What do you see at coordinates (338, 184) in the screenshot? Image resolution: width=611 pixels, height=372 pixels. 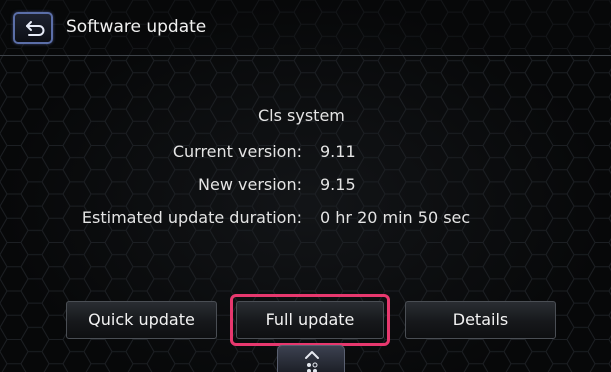 I see `new-version-value: 9.15` at bounding box center [338, 184].